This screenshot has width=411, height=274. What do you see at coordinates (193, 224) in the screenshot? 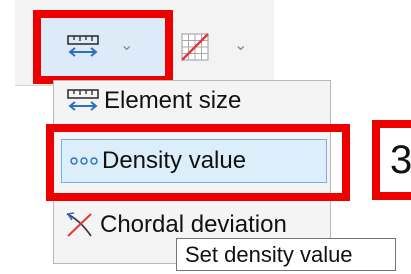
I see `menu-item-label: Chordal deviation` at bounding box center [193, 224].